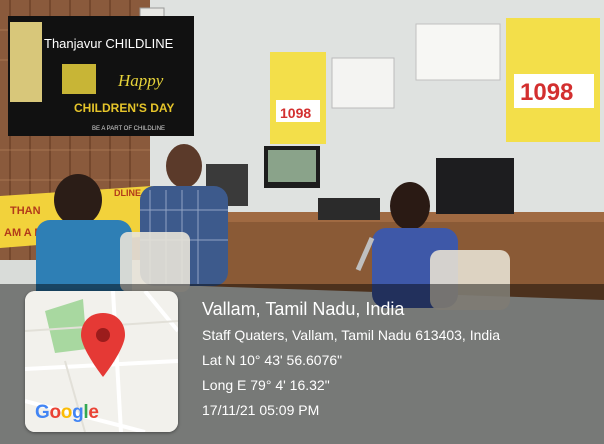  Describe the element at coordinates (124, 108) in the screenshot. I see `banner-event: CHILDREN'S DAY` at that location.